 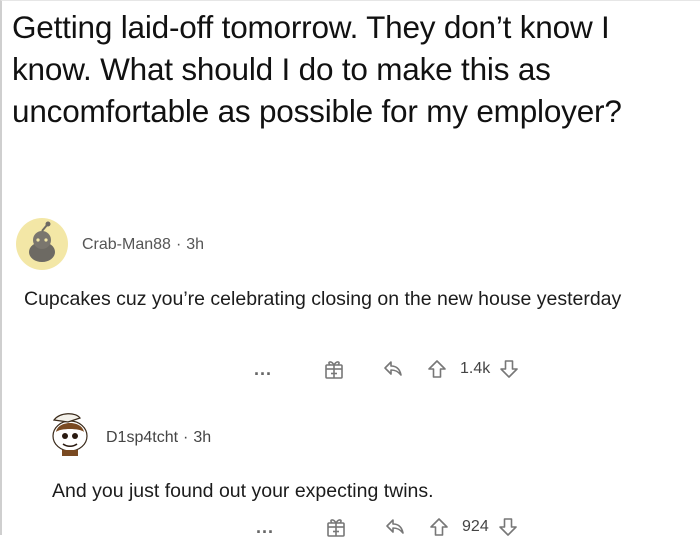 I want to click on username: Crab-Man88, so click(x=126, y=244).